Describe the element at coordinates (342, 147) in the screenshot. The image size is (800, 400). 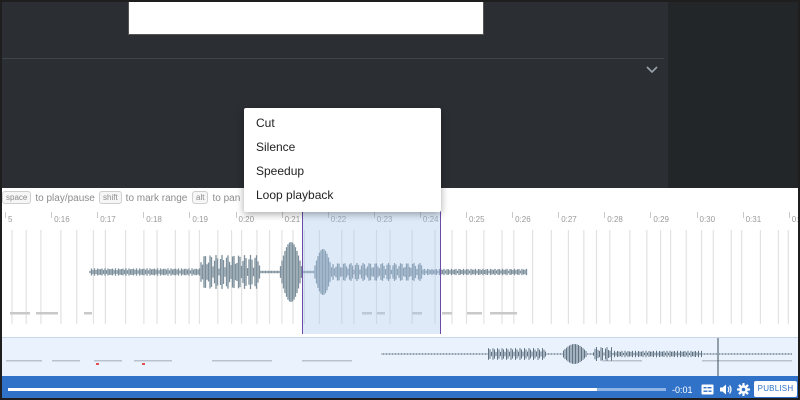
I see `menu-item-silence: Silence` at that location.